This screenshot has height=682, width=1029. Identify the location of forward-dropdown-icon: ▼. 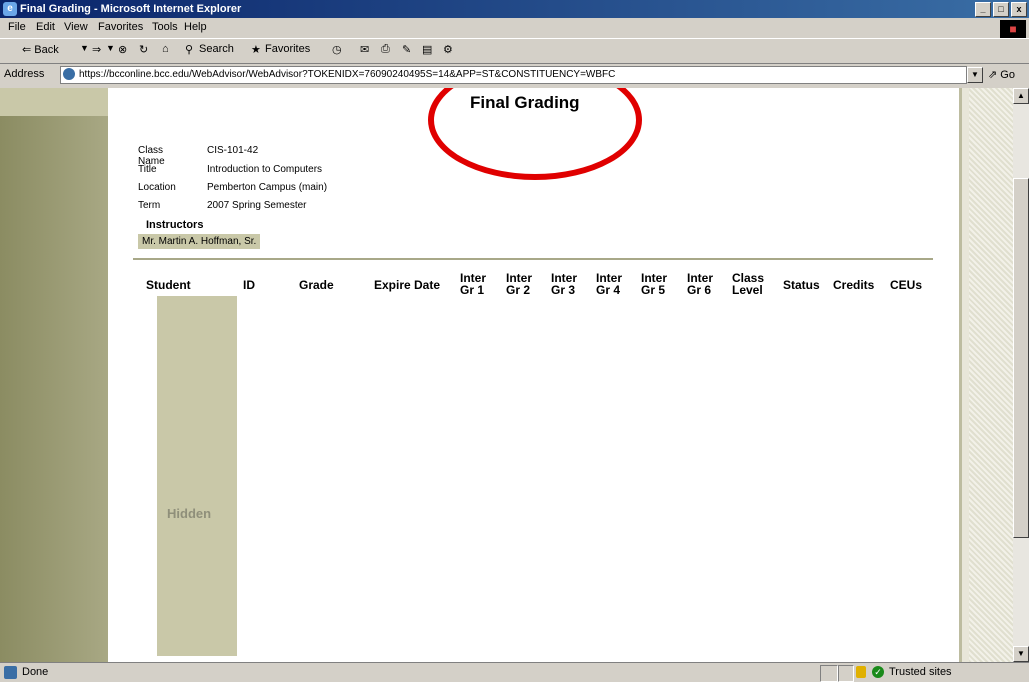
(110, 48).